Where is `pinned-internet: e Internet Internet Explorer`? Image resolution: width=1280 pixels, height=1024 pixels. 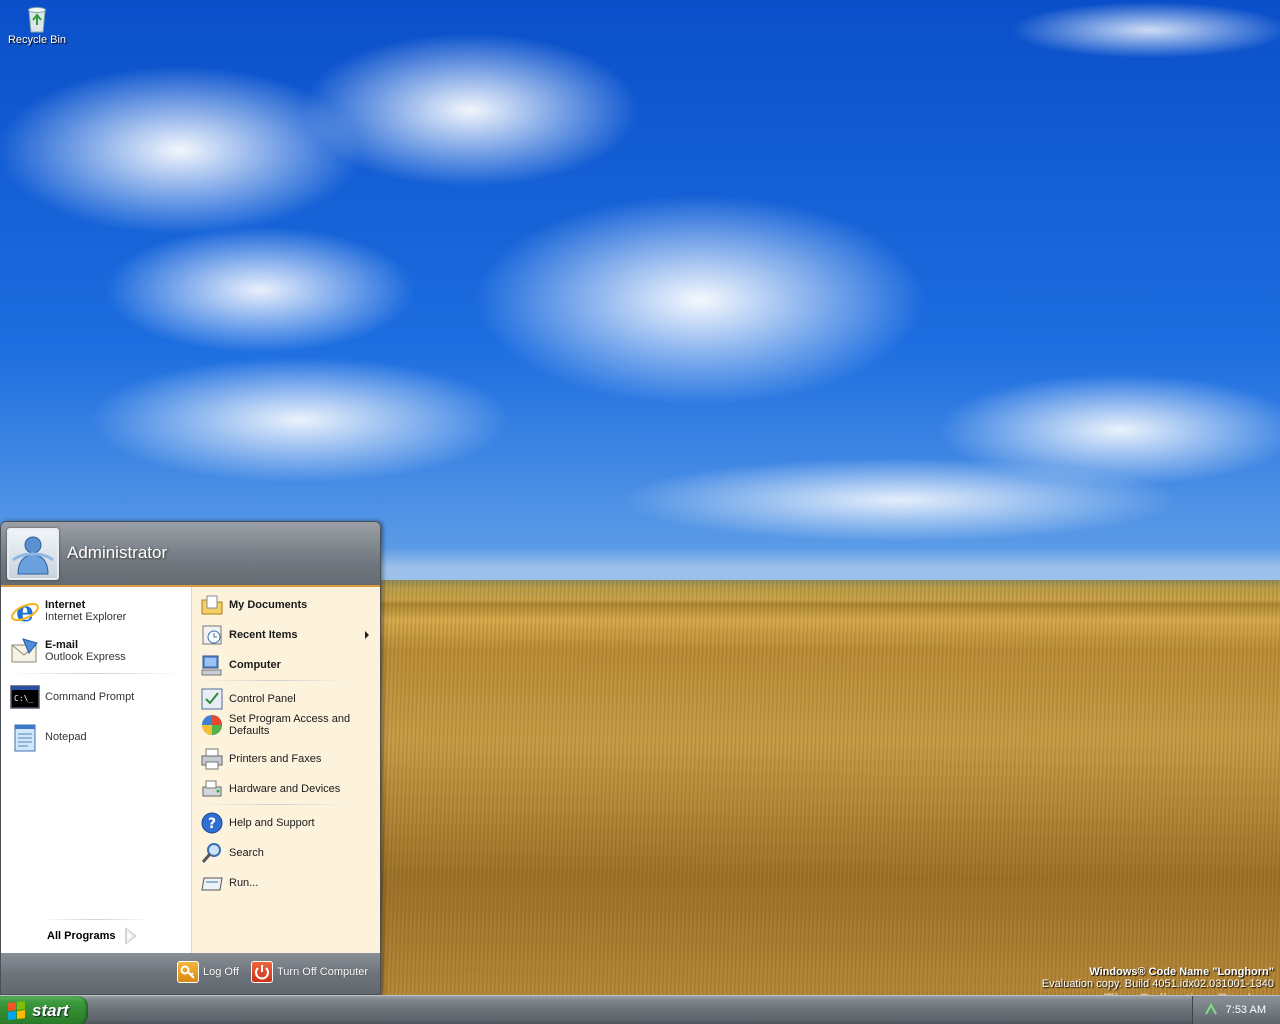 pinned-internet: e Internet Internet Explorer is located at coordinates (68, 611).